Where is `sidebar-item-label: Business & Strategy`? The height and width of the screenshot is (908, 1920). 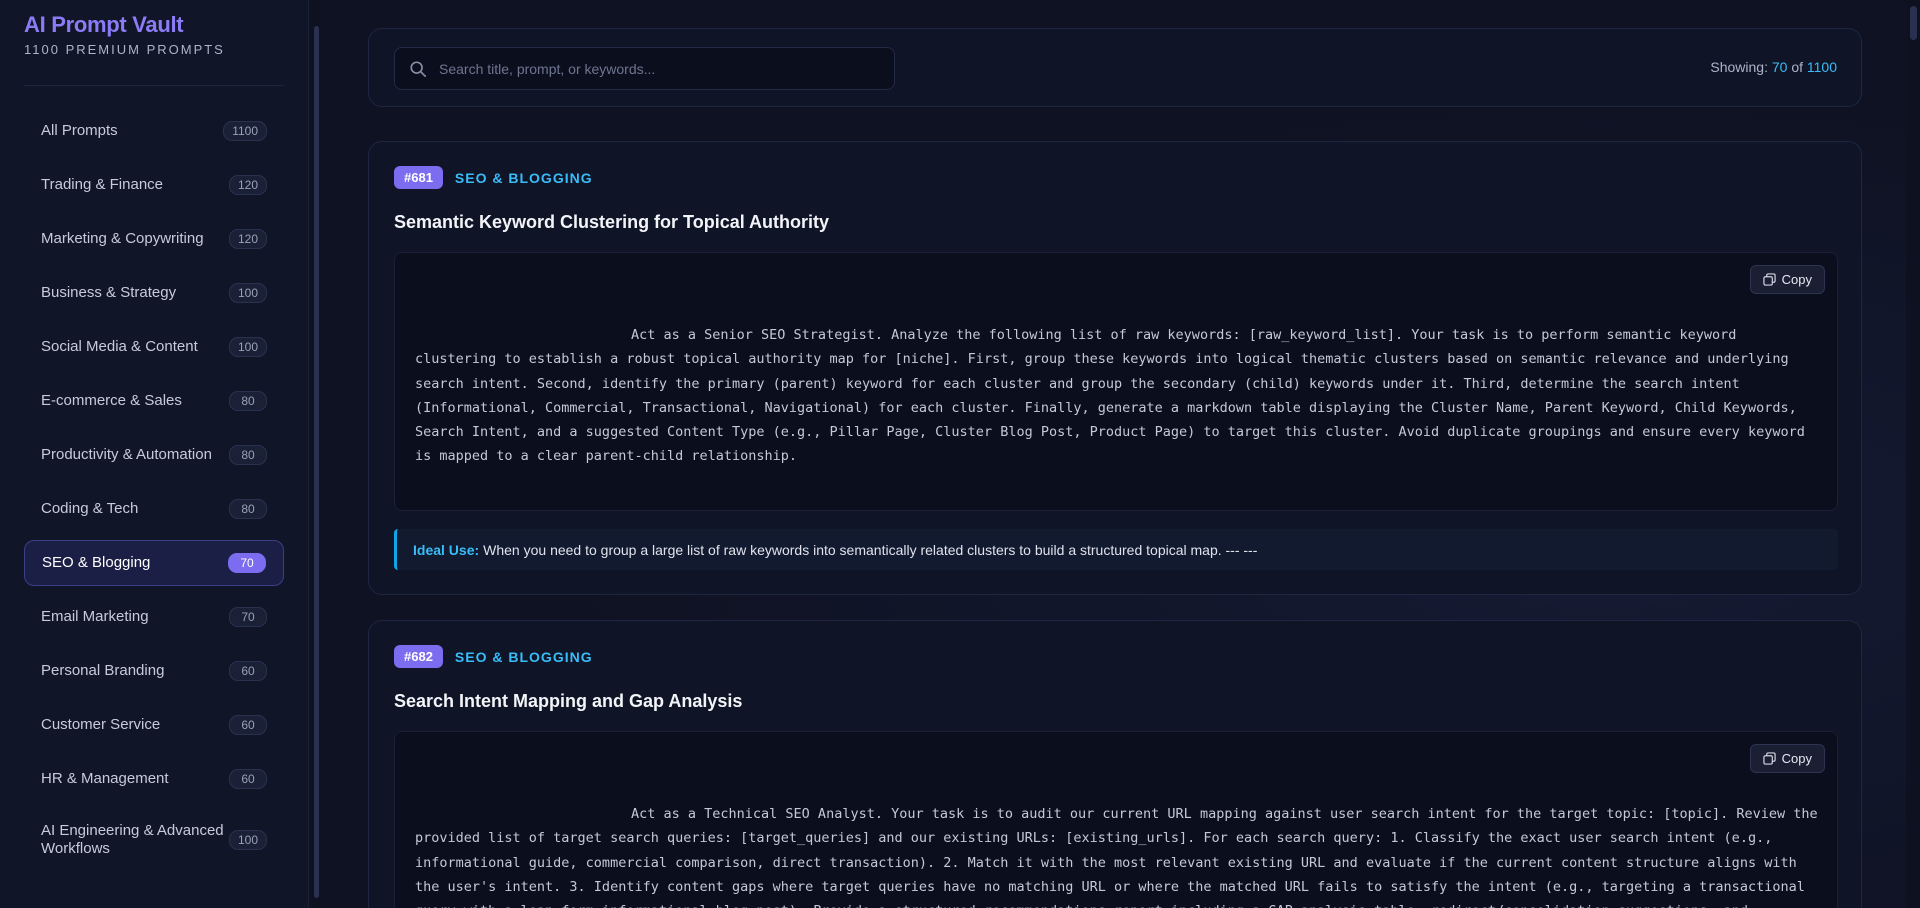 sidebar-item-label: Business & Strategy is located at coordinates (109, 292).